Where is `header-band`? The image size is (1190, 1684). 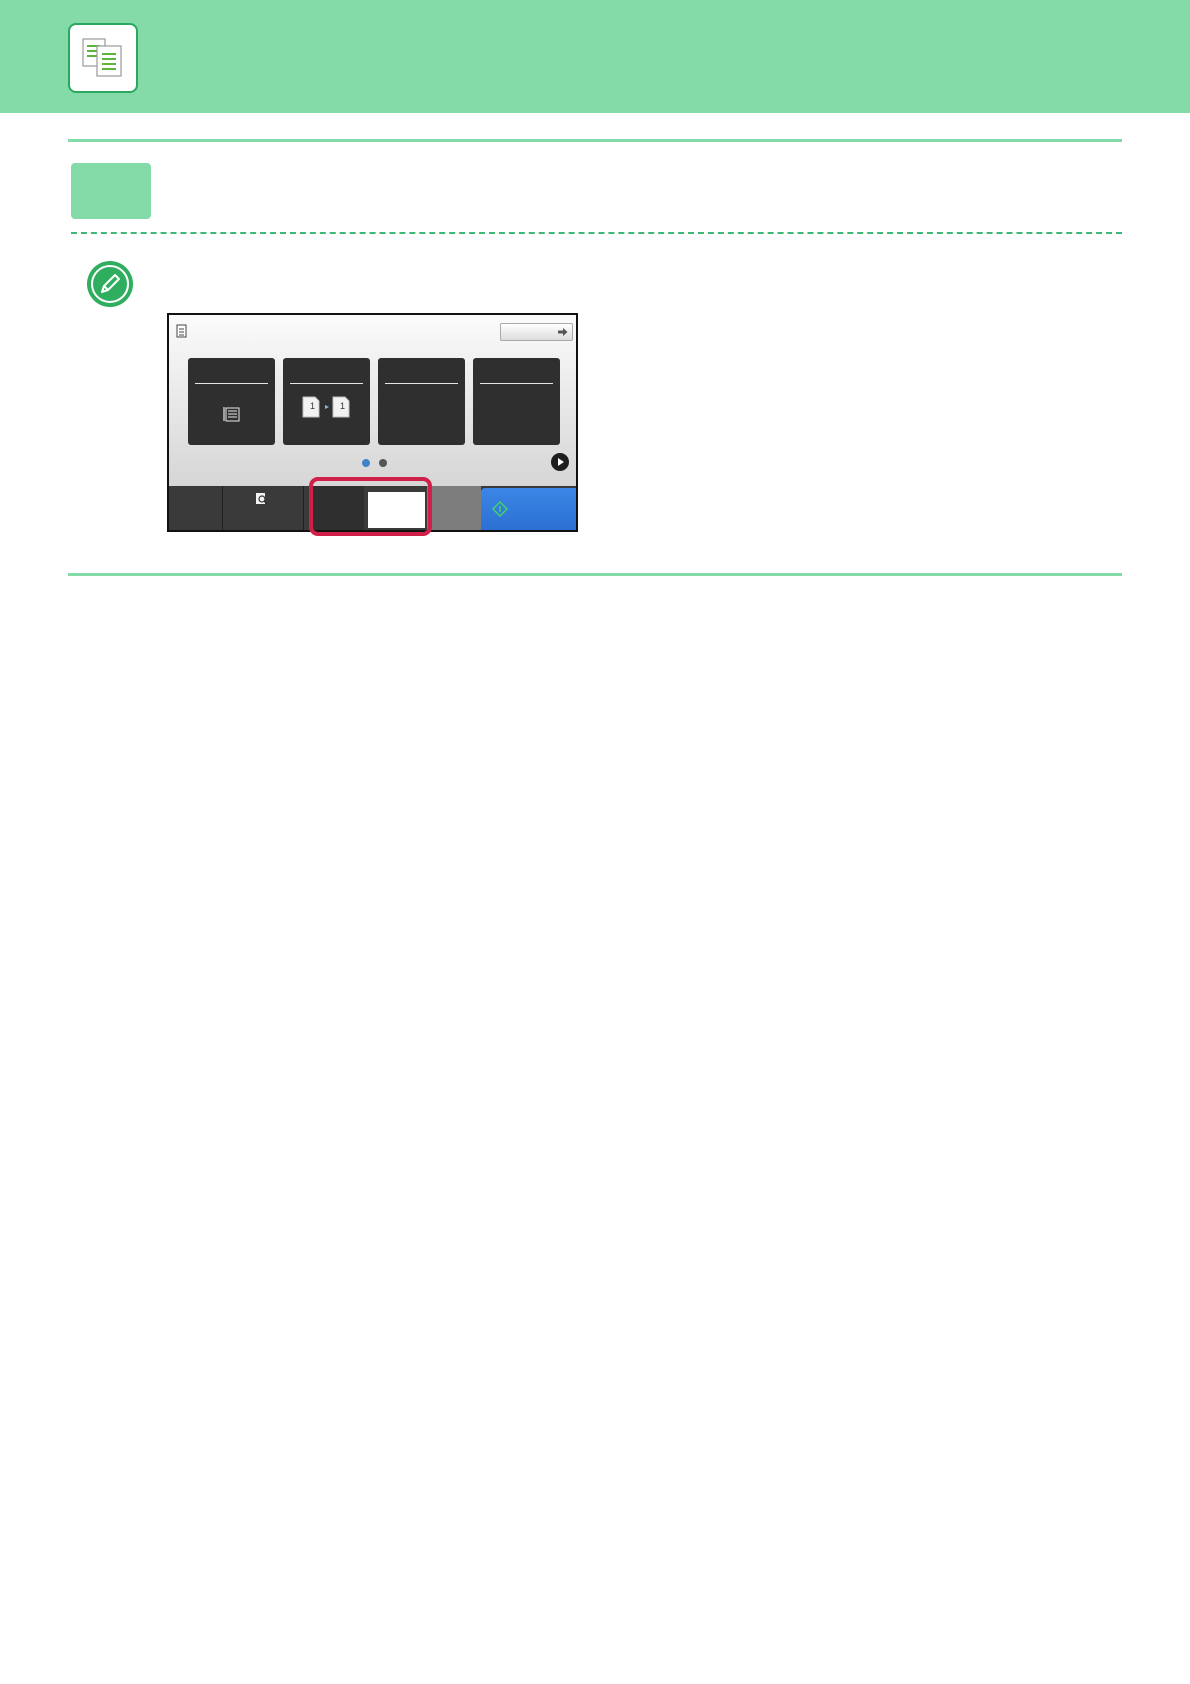 header-band is located at coordinates (595, 56).